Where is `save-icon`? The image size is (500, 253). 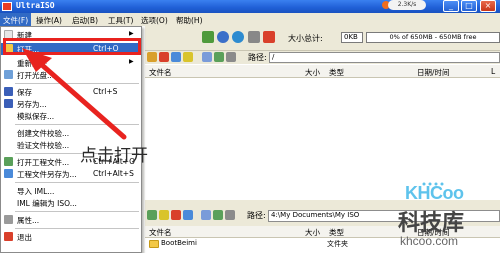
save-icon is located at coordinates (8, 91).